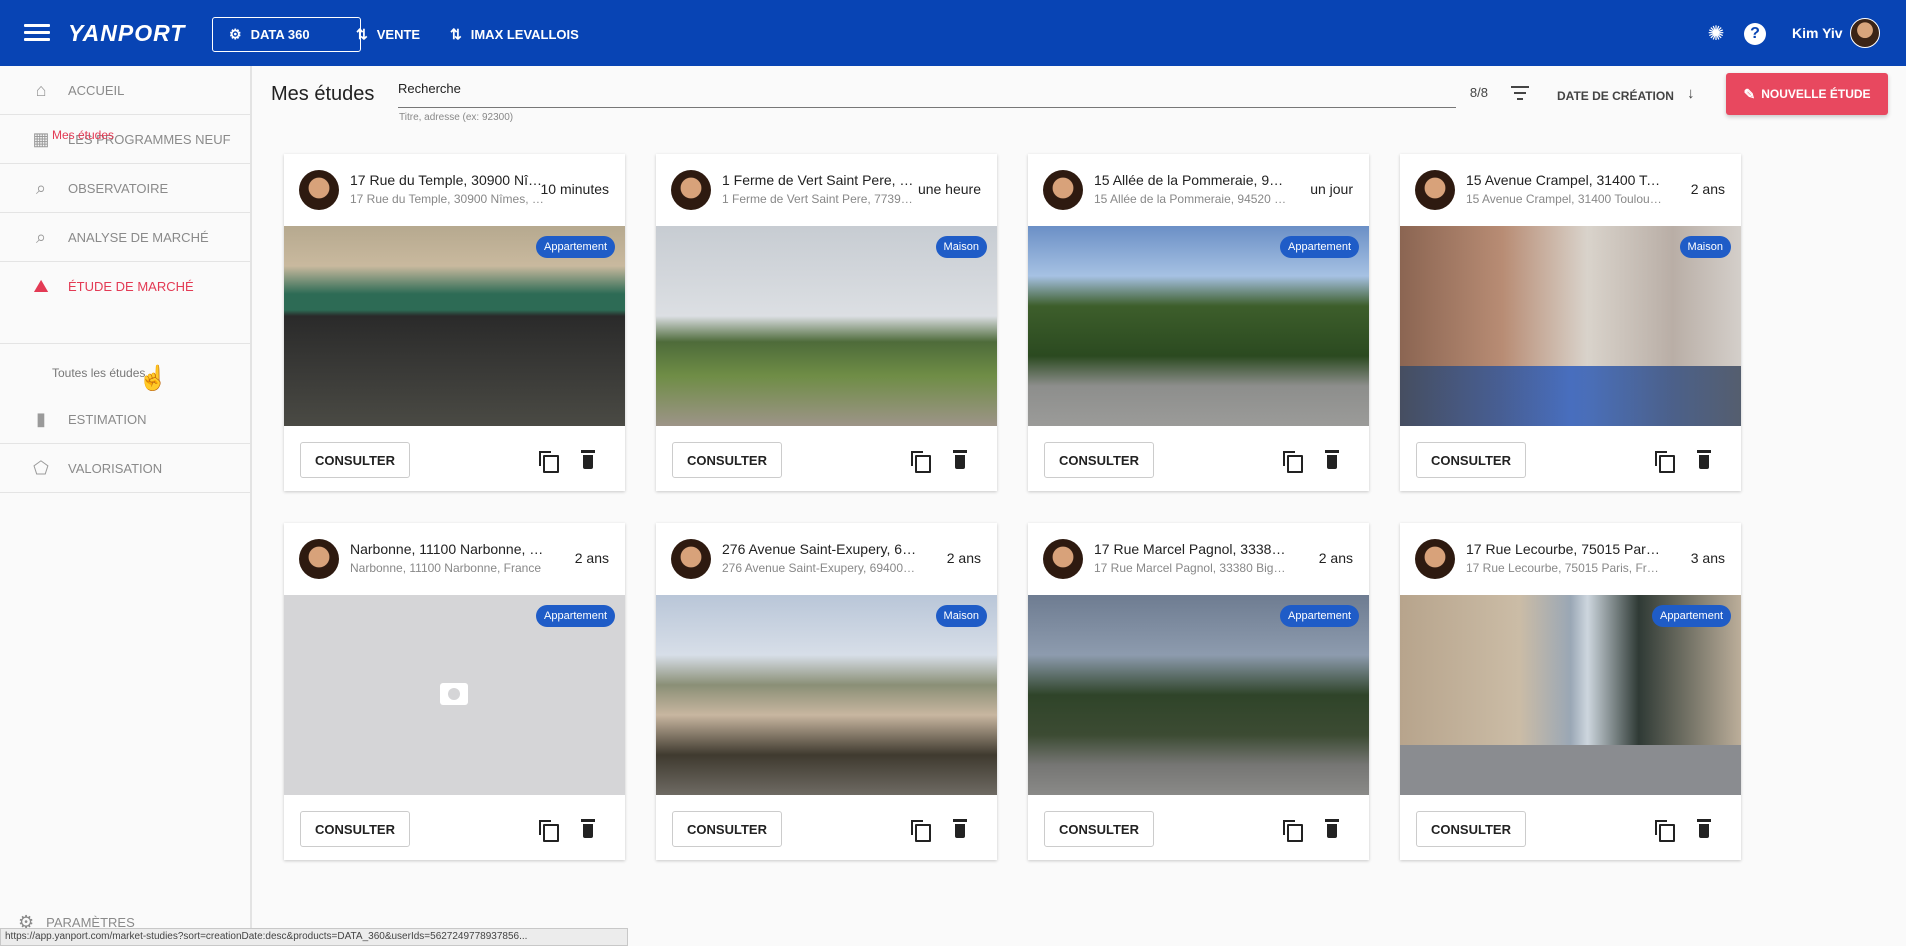  What do you see at coordinates (125, 139) in the screenshot?
I see `sidebar-item-programmes: ▦ LES PROGRAMMES NEUF` at bounding box center [125, 139].